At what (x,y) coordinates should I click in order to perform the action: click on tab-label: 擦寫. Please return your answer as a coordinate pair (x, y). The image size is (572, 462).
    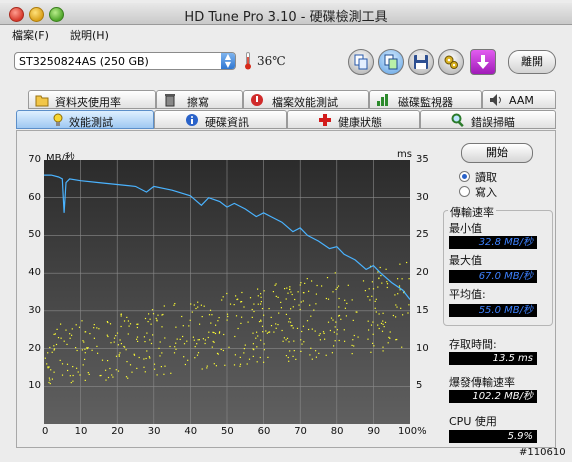
    Looking at the image, I should click on (198, 102).